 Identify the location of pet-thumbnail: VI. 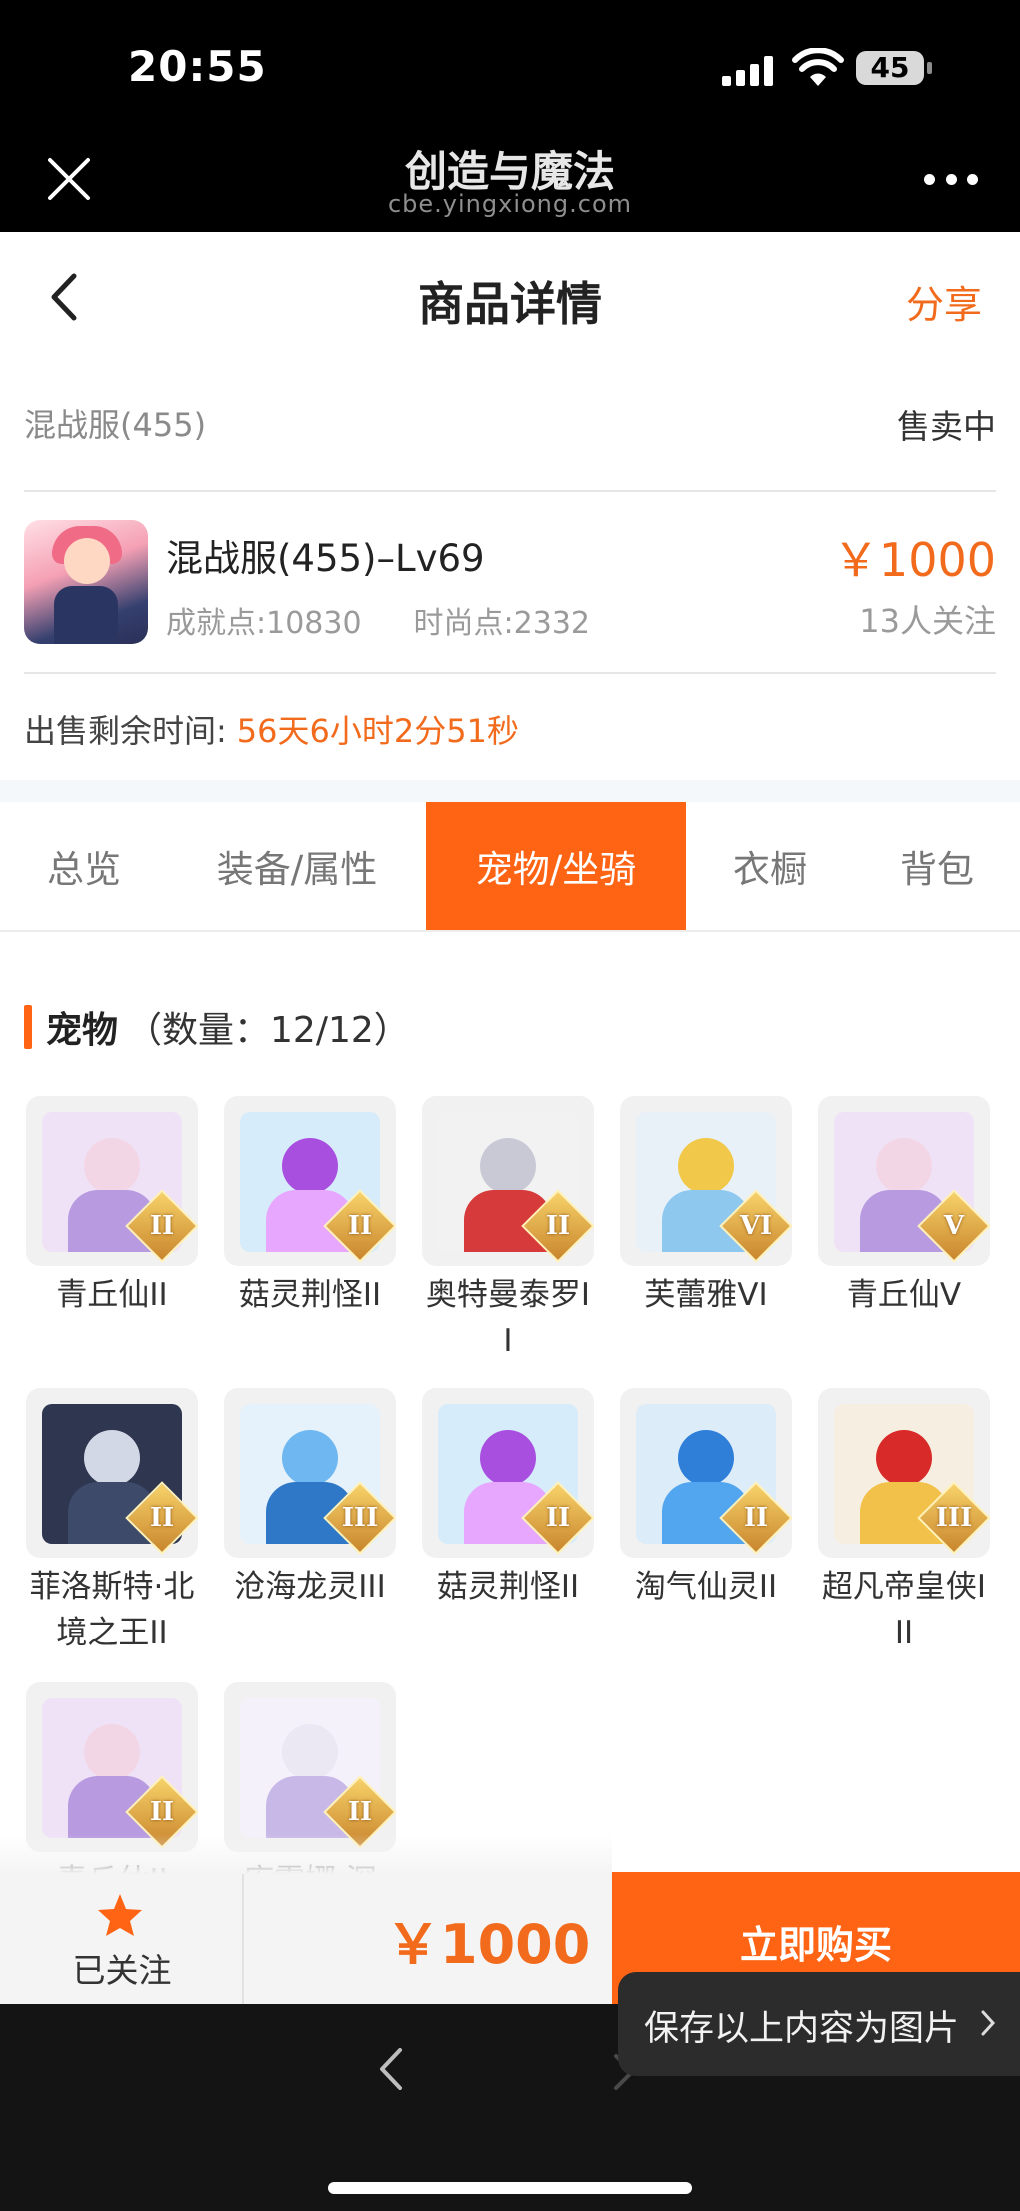
(706, 1181).